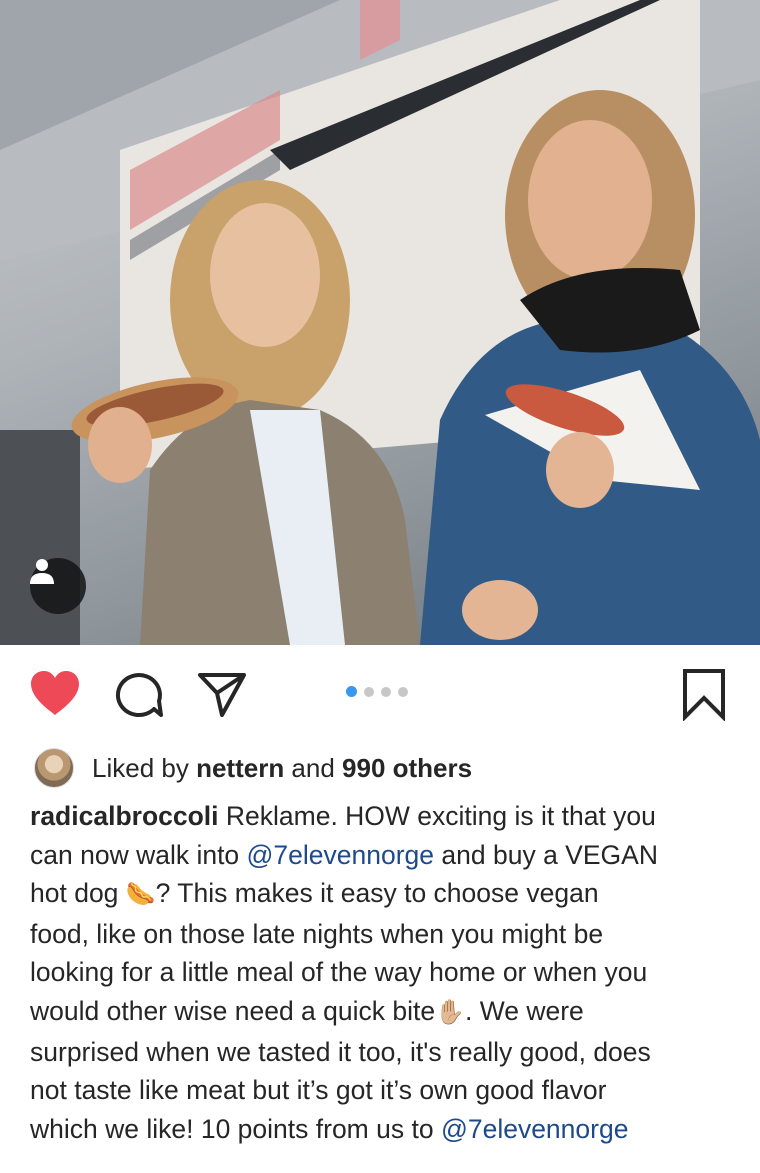  What do you see at coordinates (233, 1010) in the screenshot?
I see `caption-text: would other wise need a quick bite` at bounding box center [233, 1010].